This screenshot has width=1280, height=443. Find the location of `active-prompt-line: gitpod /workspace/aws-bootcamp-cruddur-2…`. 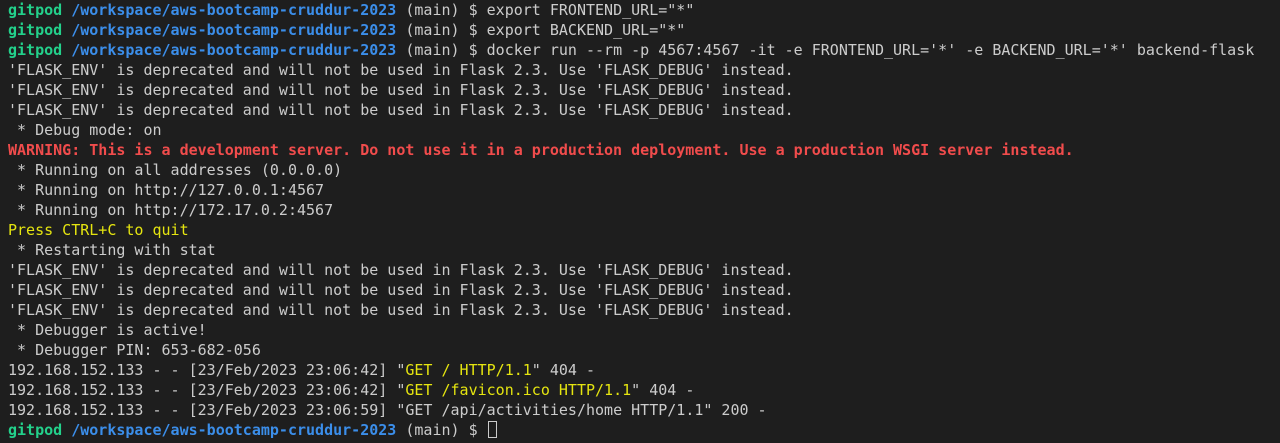

active-prompt-line: gitpod /workspace/aws-bootcamp-cruddur-2… is located at coordinates (644, 430).